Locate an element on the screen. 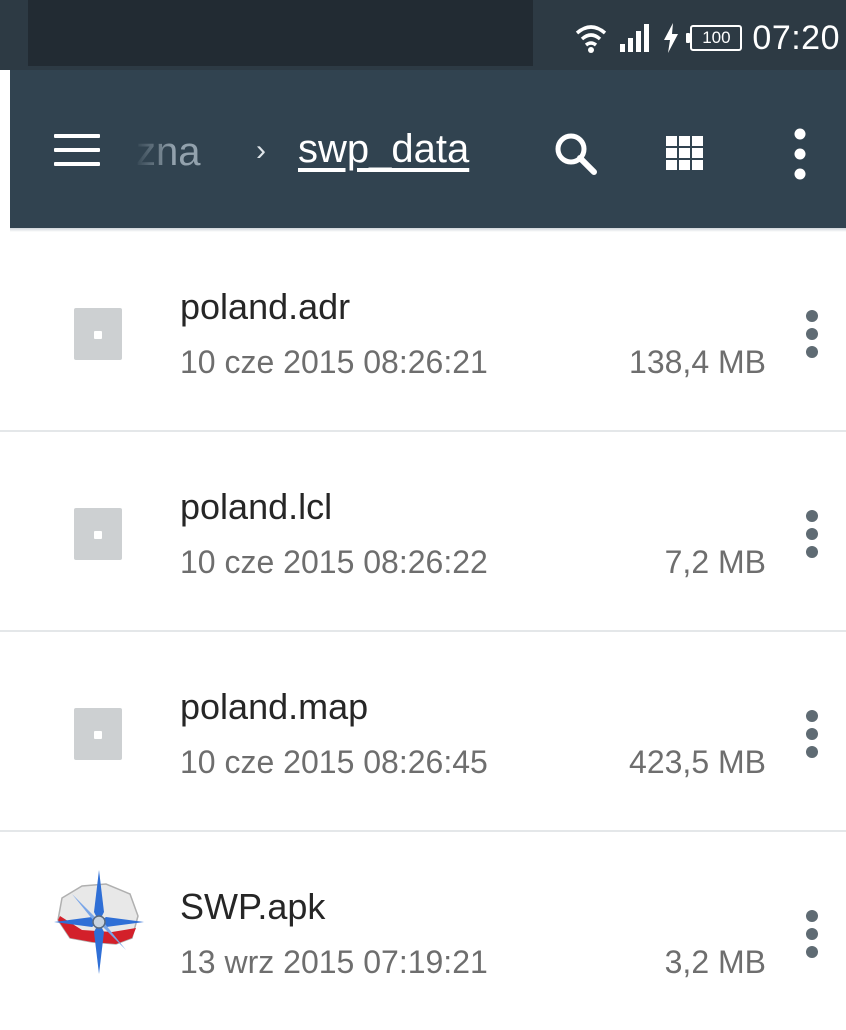  file-size: 7,2 MB is located at coordinates (715, 562).